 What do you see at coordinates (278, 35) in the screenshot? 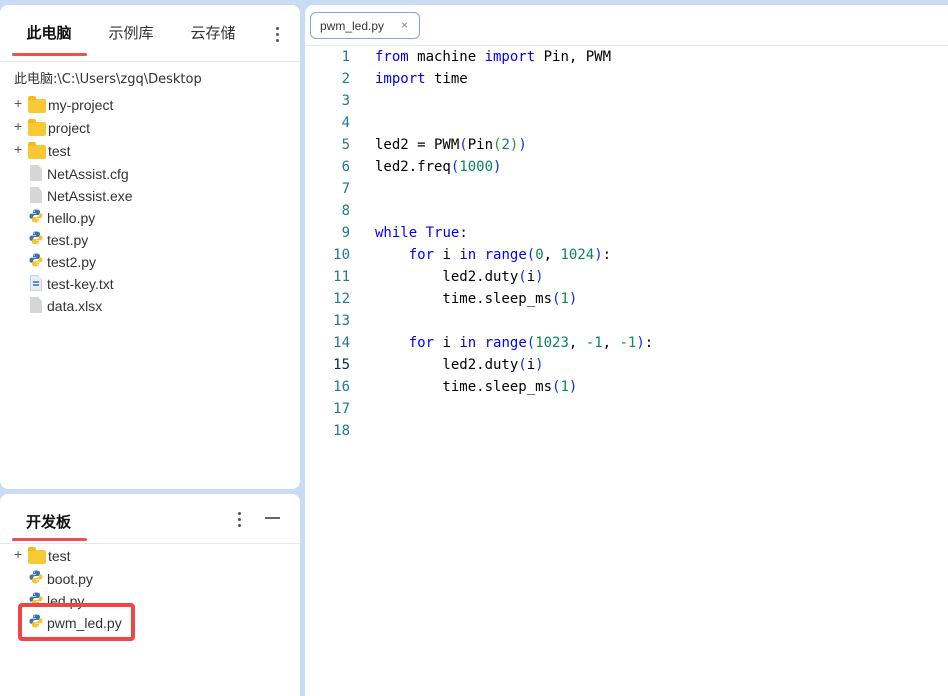
I see `more-options-icon` at bounding box center [278, 35].